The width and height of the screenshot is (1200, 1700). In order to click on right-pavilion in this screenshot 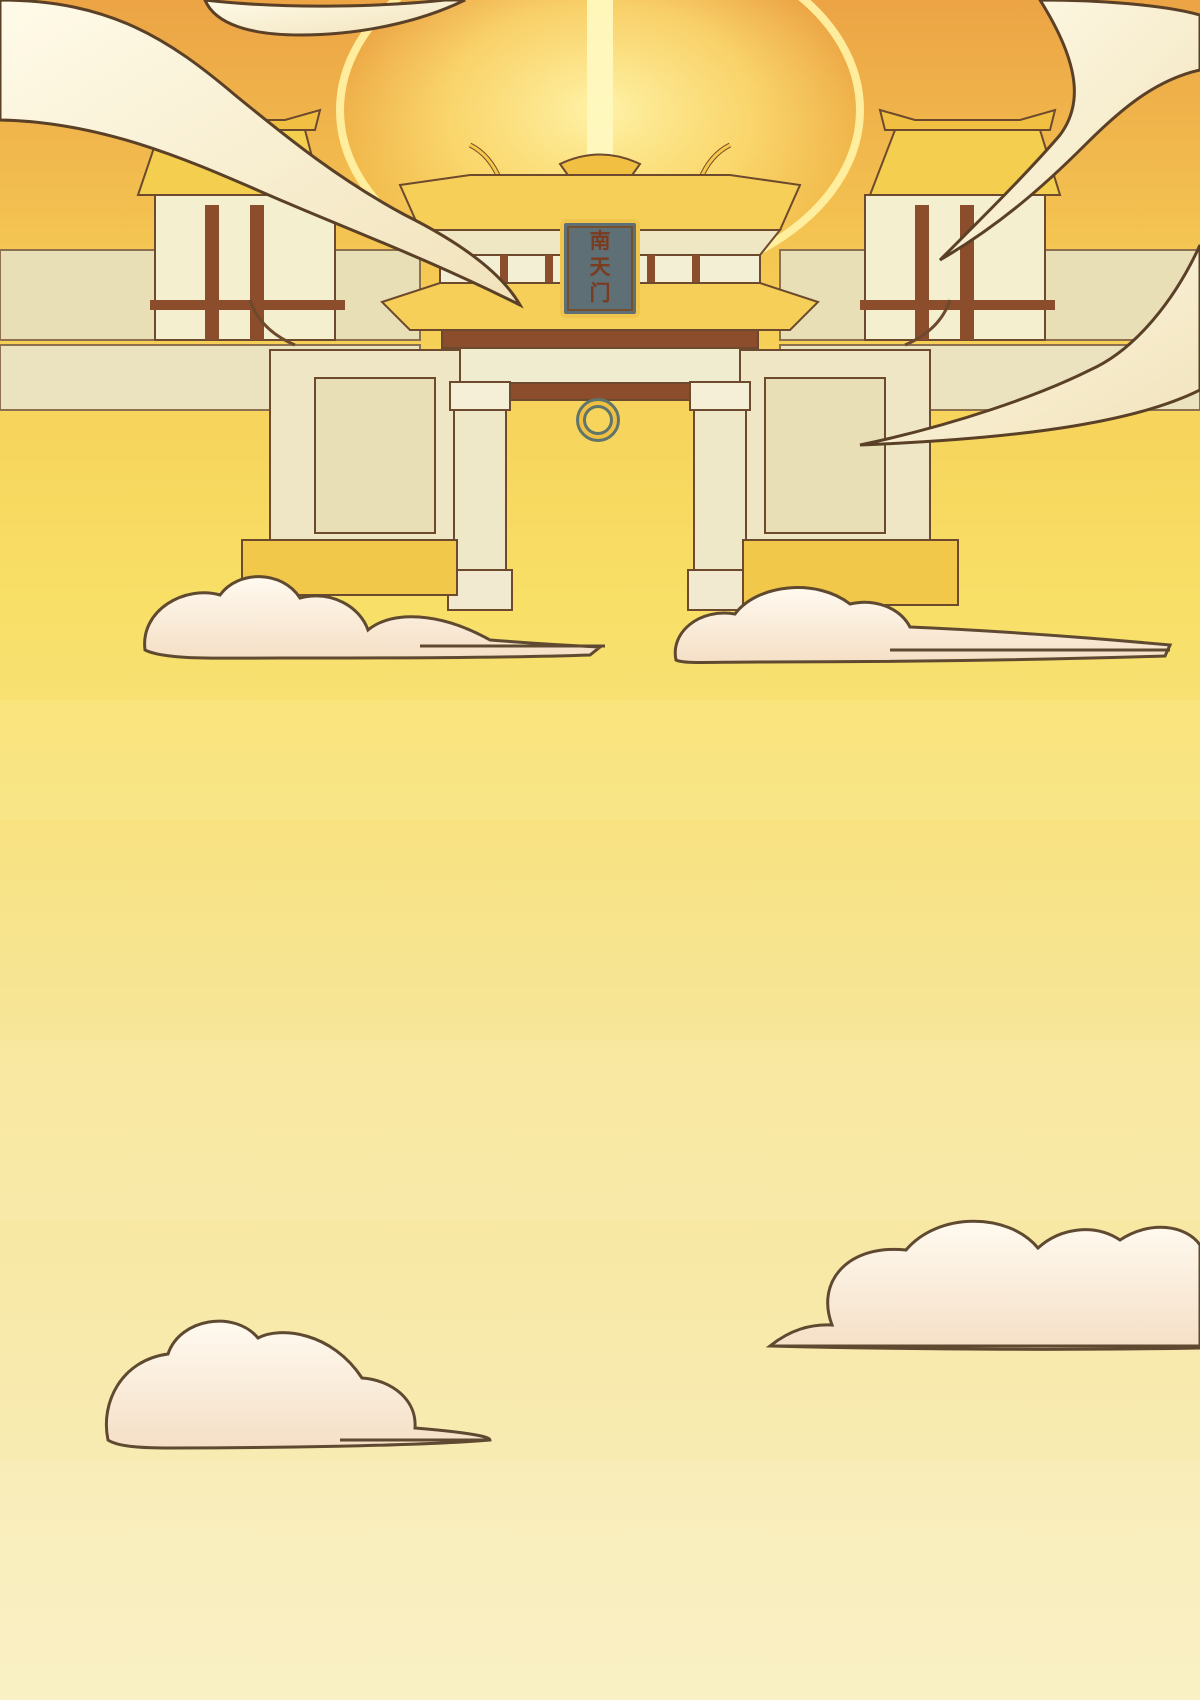, I will do `click(961, 224)`.